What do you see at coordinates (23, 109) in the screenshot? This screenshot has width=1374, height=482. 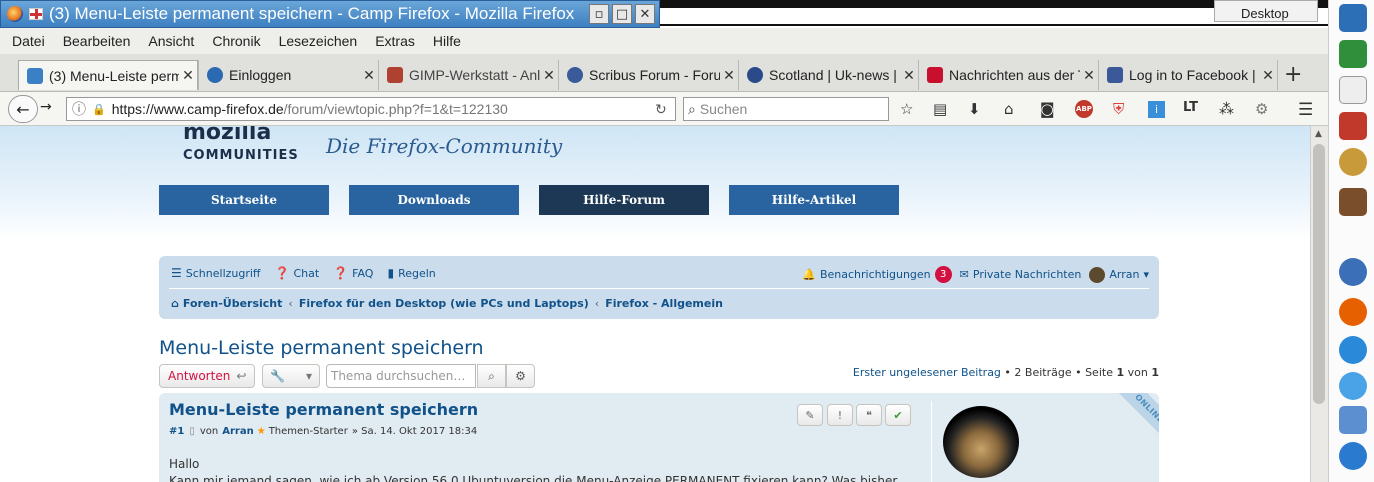 I see `back-arrow-icon: ←` at bounding box center [23, 109].